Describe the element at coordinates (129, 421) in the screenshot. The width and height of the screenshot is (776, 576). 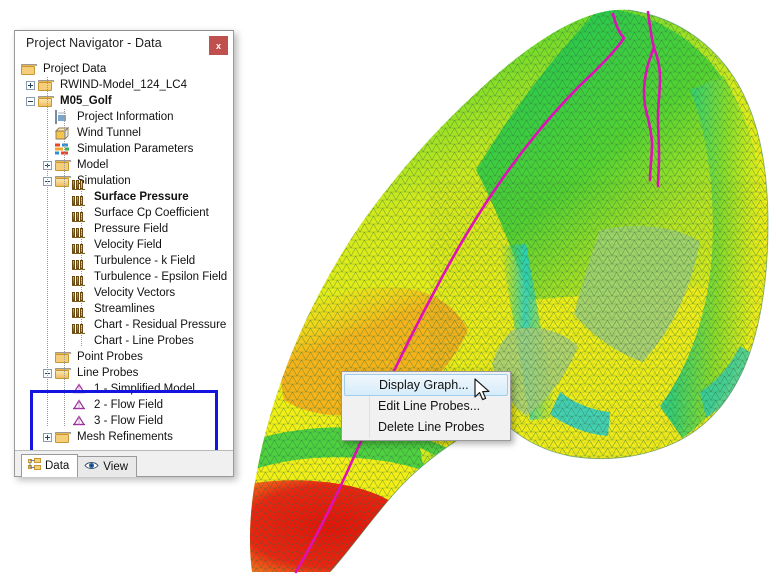
I see `tree-label-line-probe-3: 3 - Flow Field` at that location.